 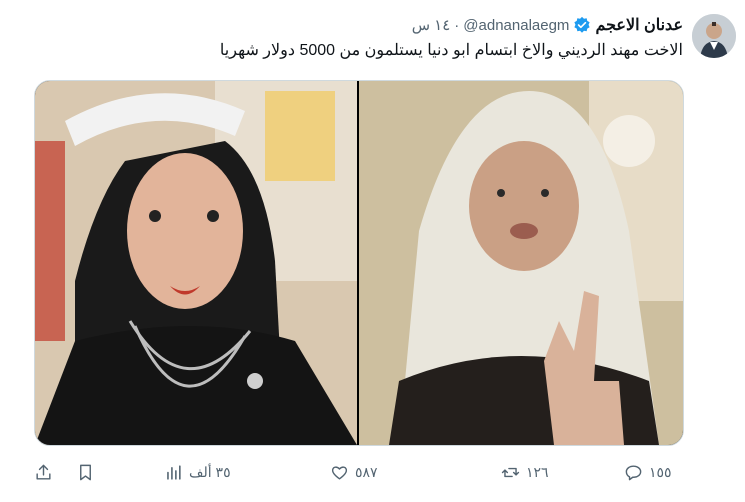 I want to click on reply-button: ١٥٥, so click(x=648, y=472).